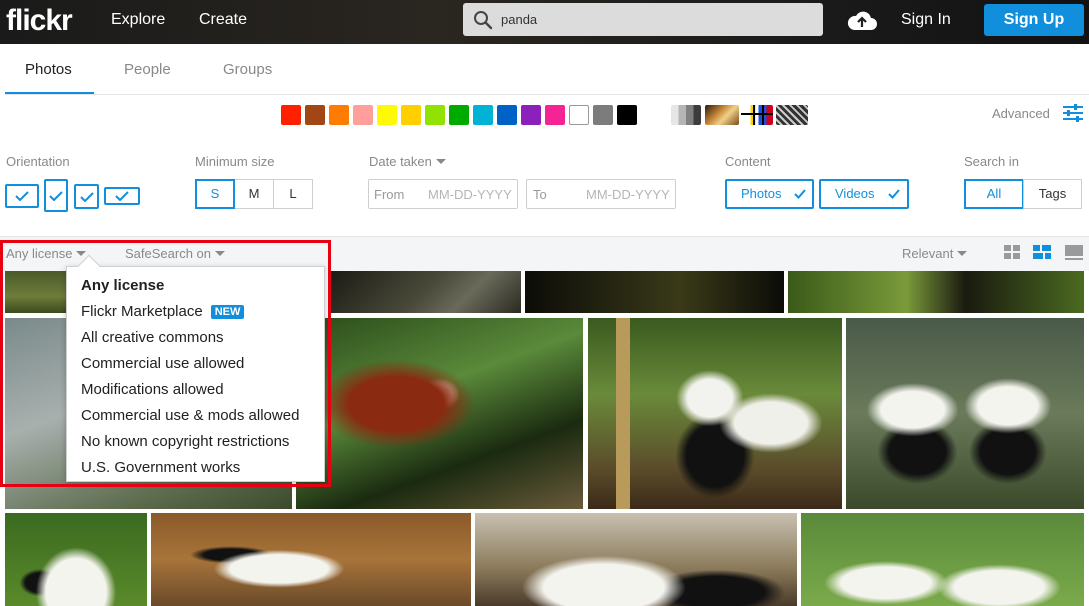 The image size is (1089, 606). What do you see at coordinates (235, 161) in the screenshot?
I see `minimum-size-label: Minimum size` at bounding box center [235, 161].